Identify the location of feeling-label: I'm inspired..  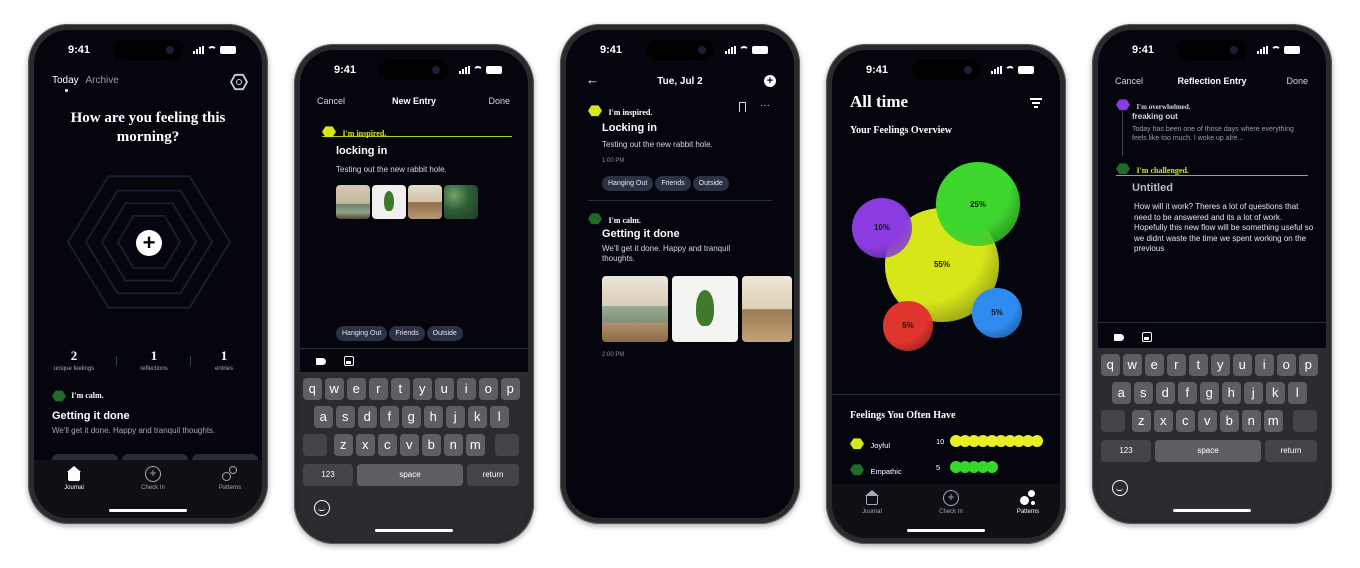
(417, 130).